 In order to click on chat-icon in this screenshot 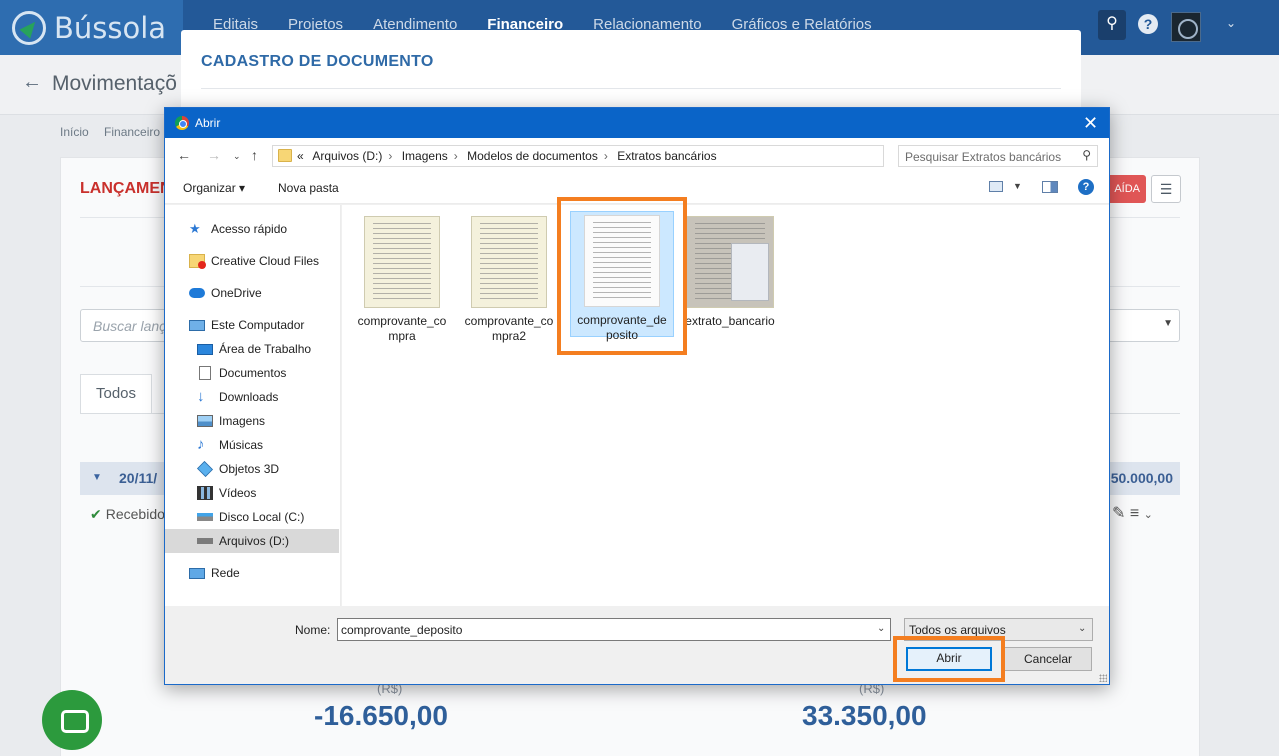, I will do `click(72, 720)`.